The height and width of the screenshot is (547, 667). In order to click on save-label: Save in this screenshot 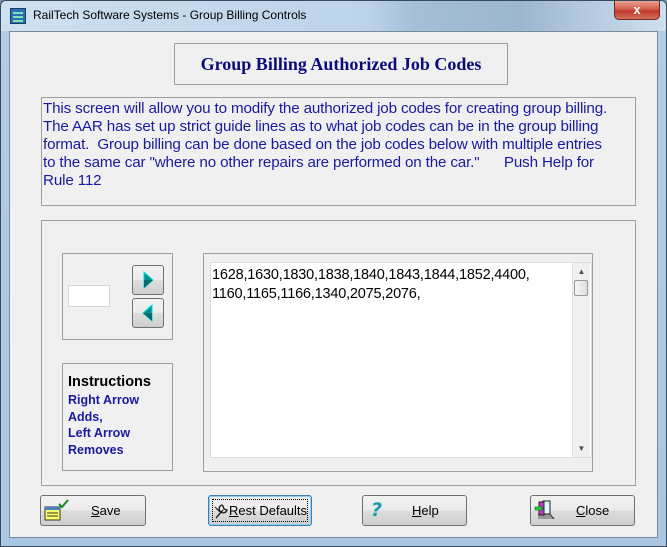, I will do `click(106, 510)`.